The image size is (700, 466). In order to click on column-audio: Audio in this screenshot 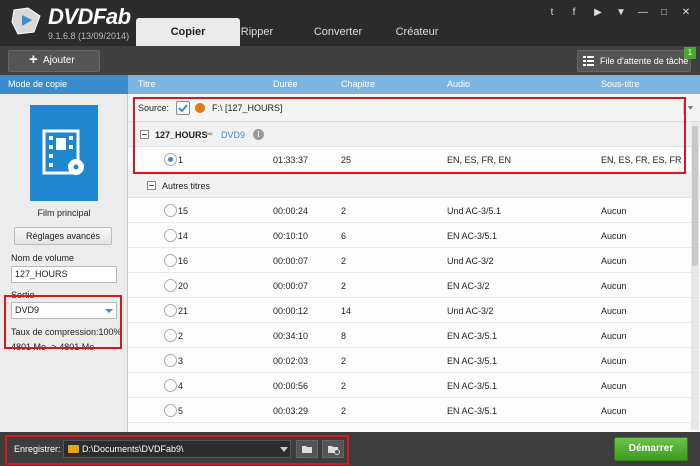, I will do `click(458, 84)`.